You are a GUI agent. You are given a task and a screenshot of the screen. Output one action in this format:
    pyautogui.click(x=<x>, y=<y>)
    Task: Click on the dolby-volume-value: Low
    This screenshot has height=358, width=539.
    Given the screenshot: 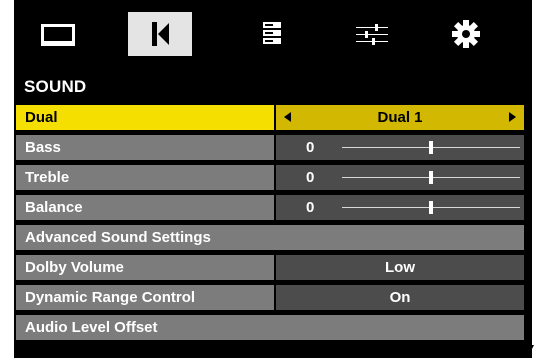 What is the action you would take?
    pyautogui.click(x=400, y=267)
    